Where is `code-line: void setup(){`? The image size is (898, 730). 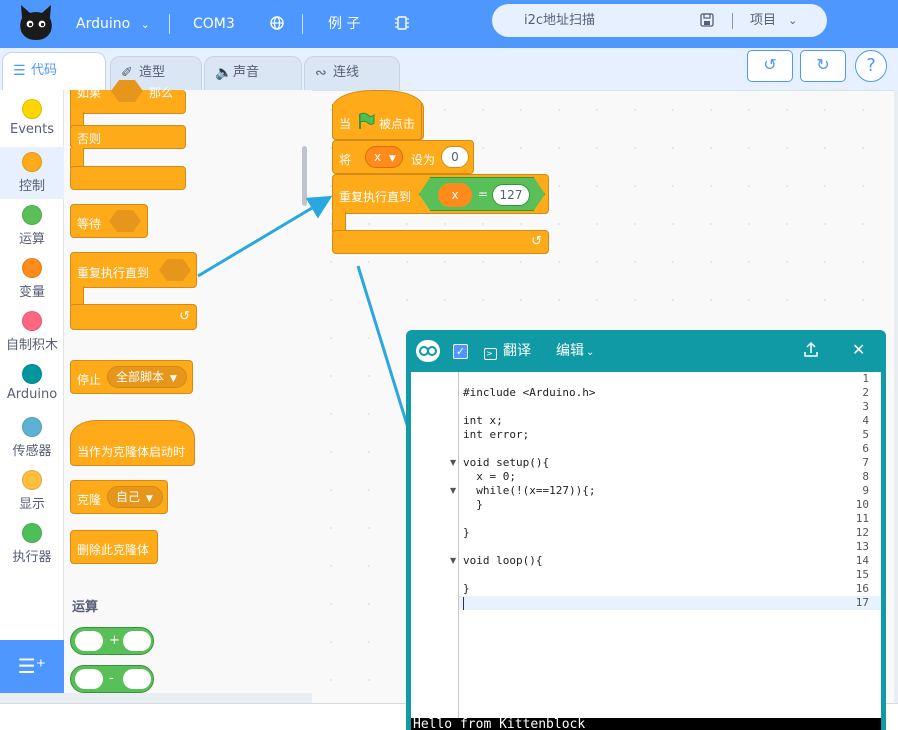 code-line: void setup(){ is located at coordinates (506, 462).